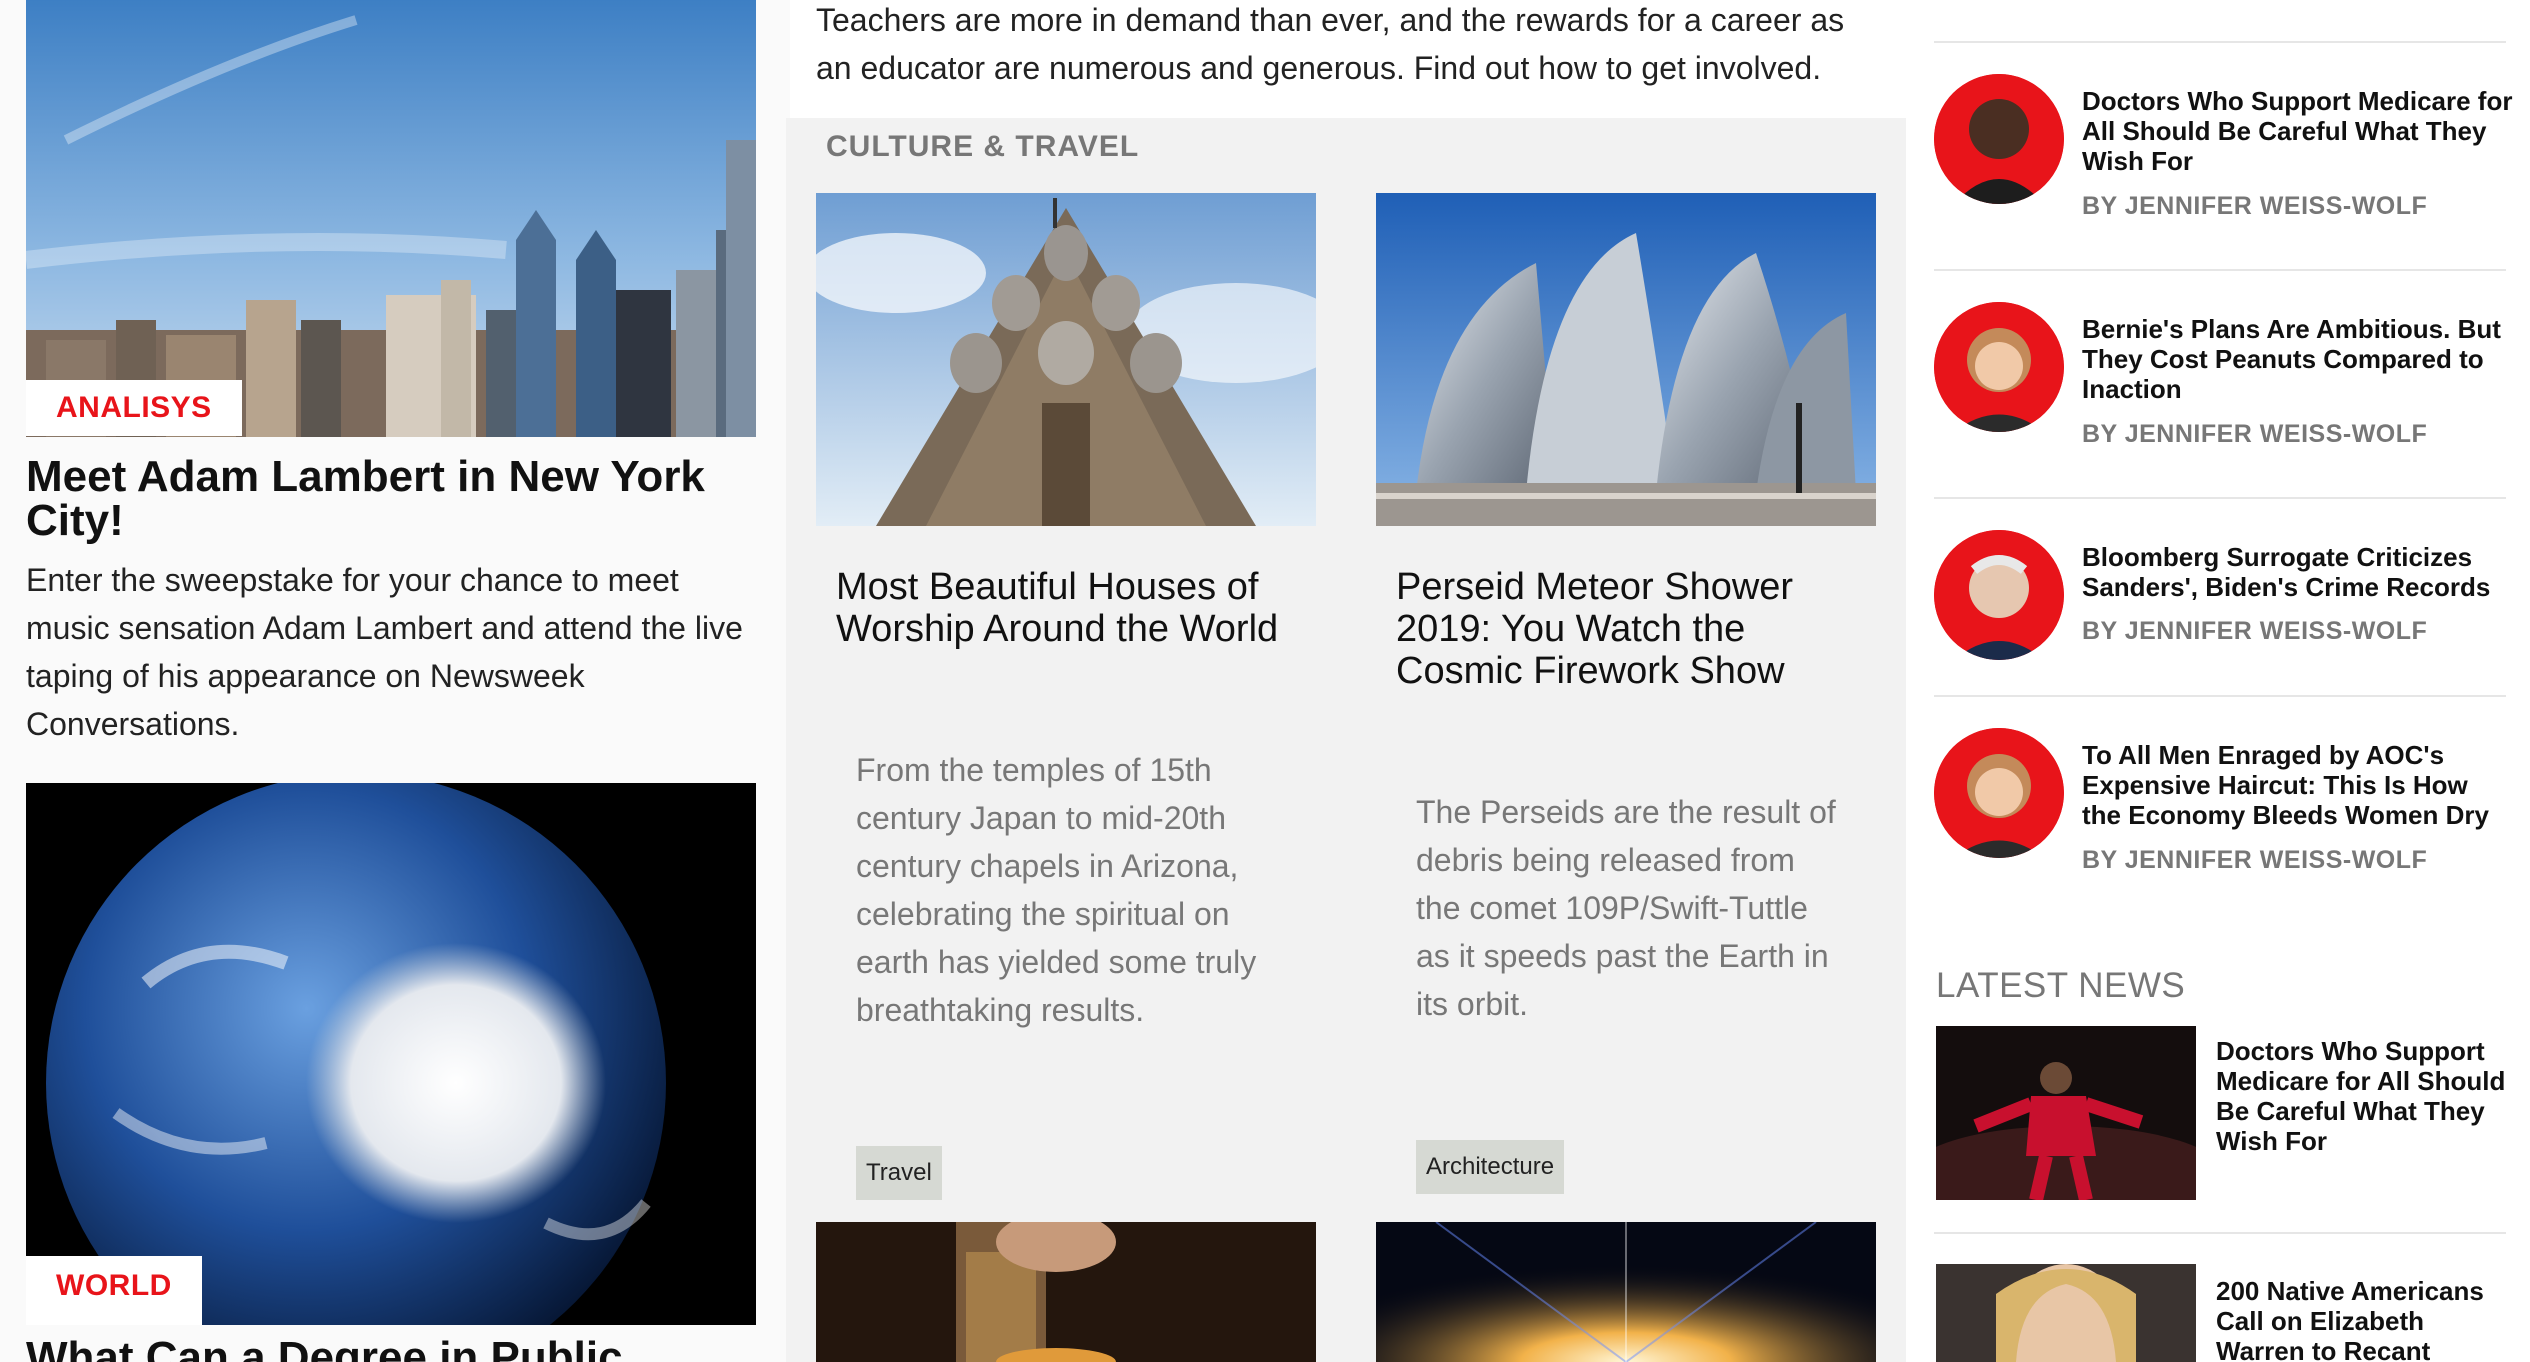  I want to click on news2-image, so click(2066, 1313).